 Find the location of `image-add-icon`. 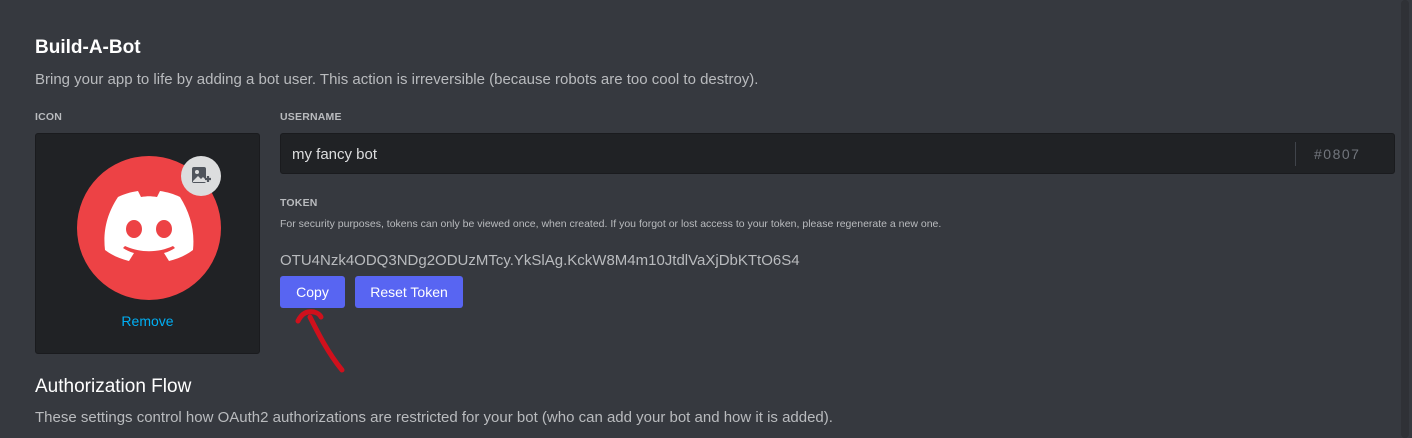

image-add-icon is located at coordinates (201, 175).